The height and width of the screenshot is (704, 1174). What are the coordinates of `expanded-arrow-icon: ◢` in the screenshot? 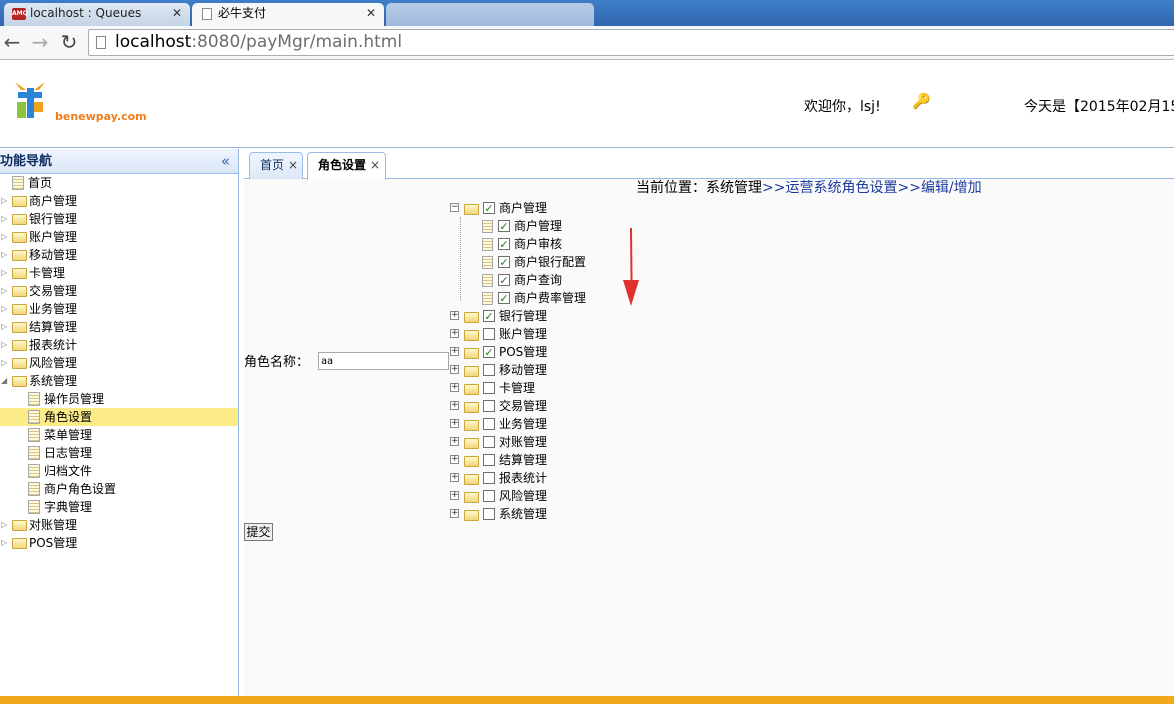 It's located at (4, 381).